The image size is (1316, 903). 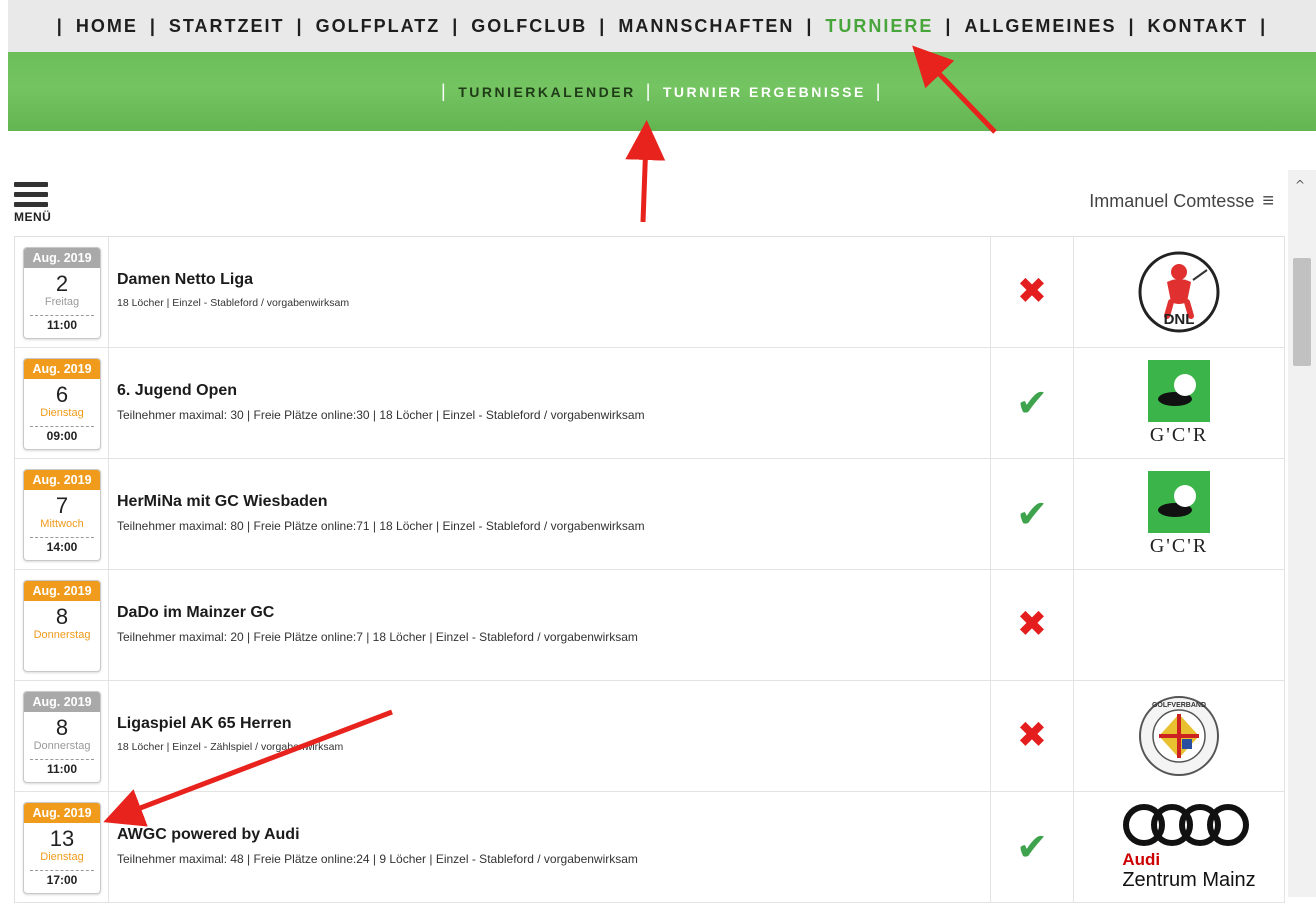 I want to click on svg-text: DNL, so click(x=1179, y=319).